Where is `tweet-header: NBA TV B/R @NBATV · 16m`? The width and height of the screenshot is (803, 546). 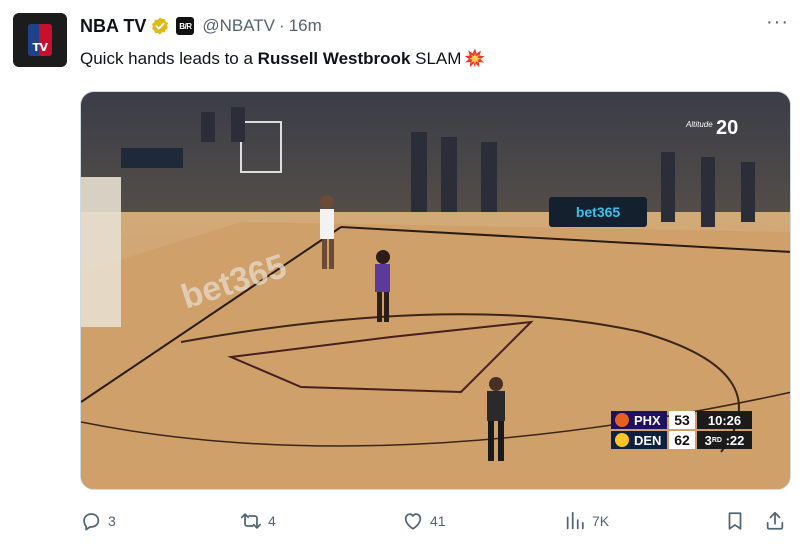
tweet-header: NBA TV B/R @NBATV · 16m is located at coordinates (201, 26).